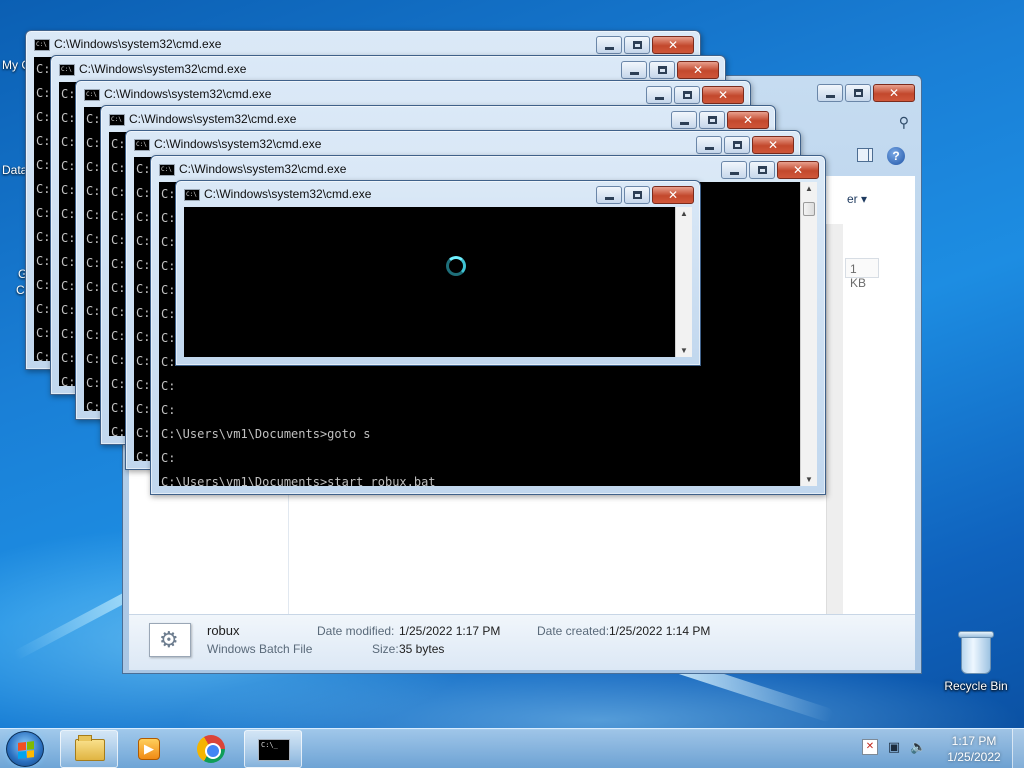  I want to click on volume-icon: 🔈, so click(918, 747).